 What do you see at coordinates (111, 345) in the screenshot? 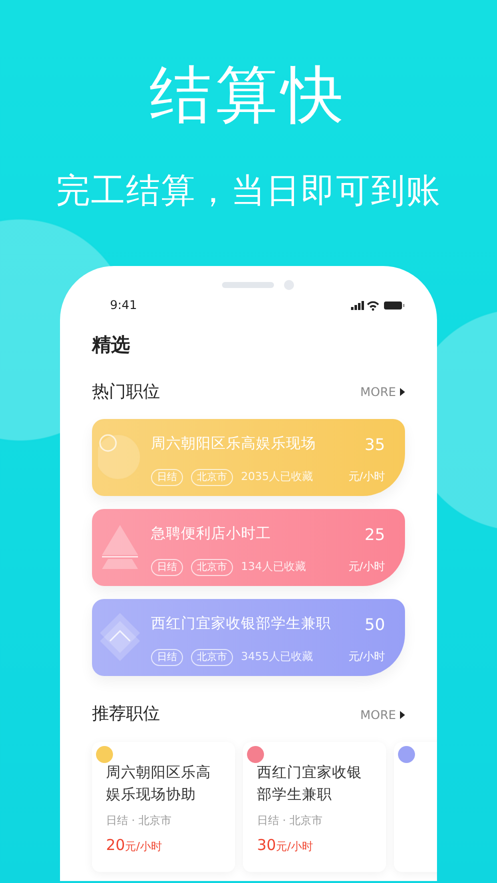
I see `page-title: 精选` at bounding box center [111, 345].